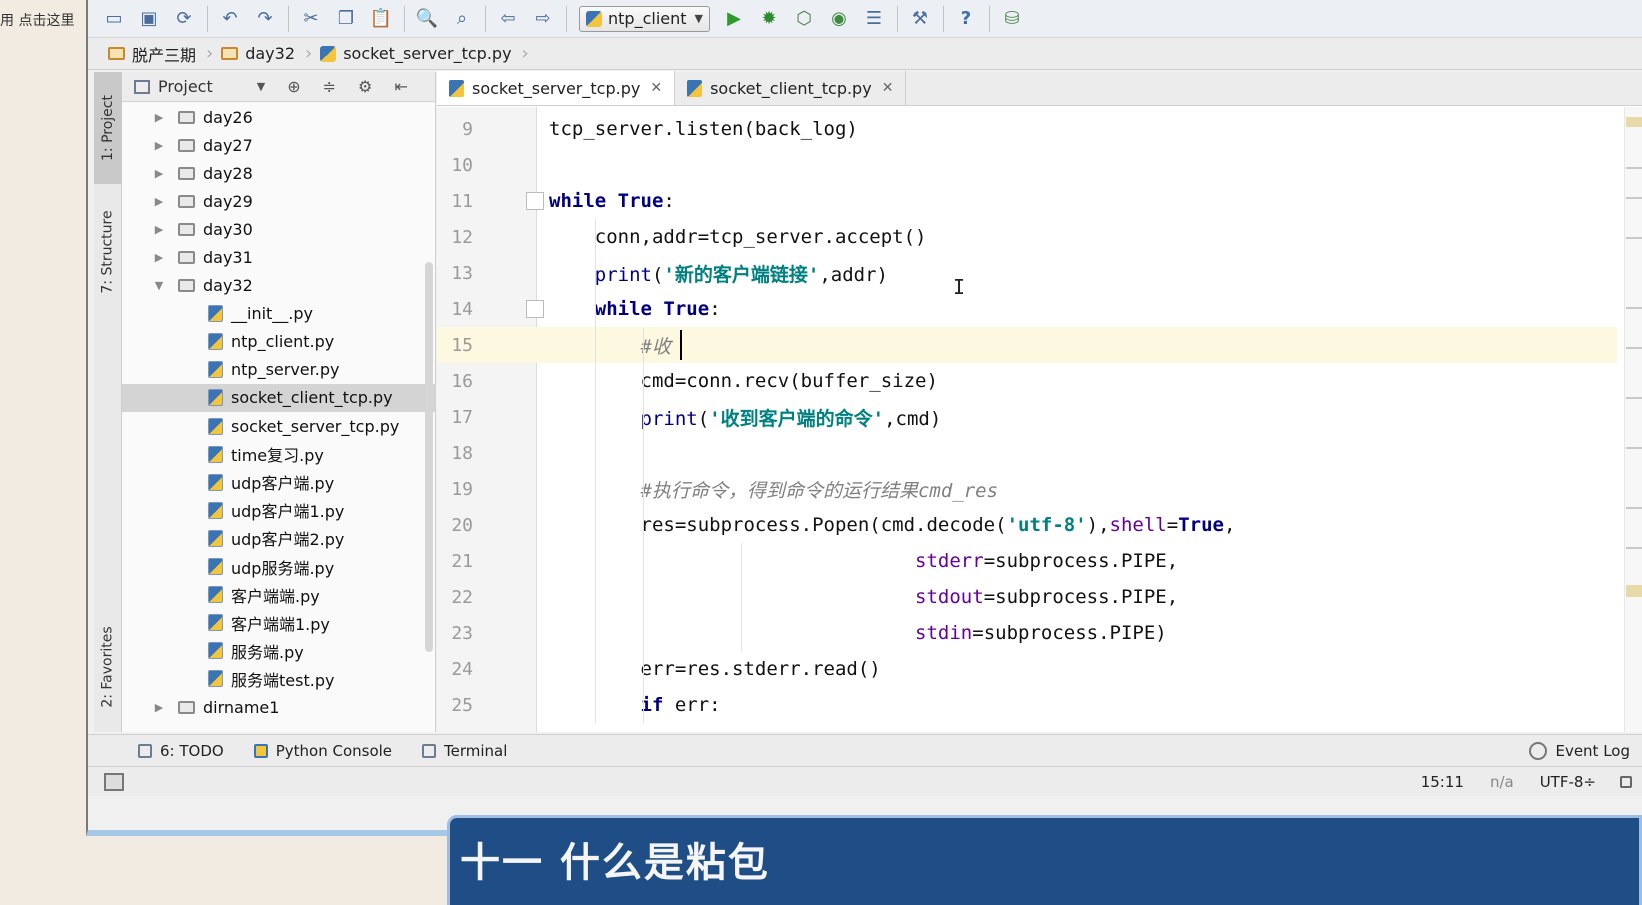  Describe the element at coordinates (108, 252) in the screenshot. I see `tool-tab-structure: 7: Structure` at that location.